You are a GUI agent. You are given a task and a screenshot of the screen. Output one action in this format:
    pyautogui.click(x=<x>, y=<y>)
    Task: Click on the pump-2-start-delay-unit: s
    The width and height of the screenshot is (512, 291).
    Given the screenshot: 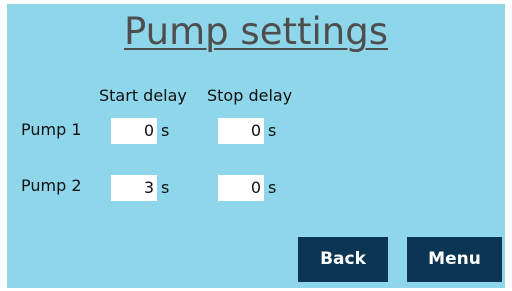 What is the action you would take?
    pyautogui.click(x=165, y=187)
    